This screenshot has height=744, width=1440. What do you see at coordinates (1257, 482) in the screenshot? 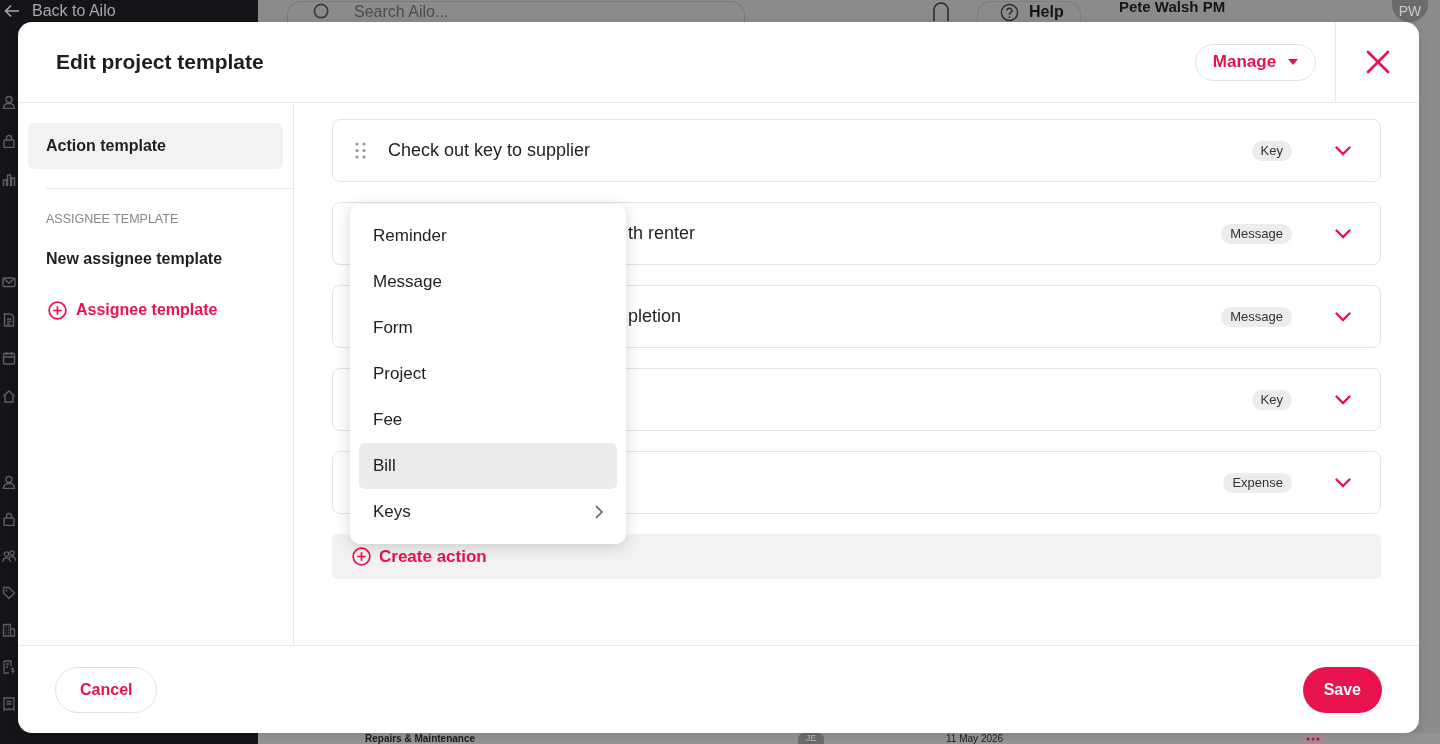
I see `action-type-tag: Expense` at bounding box center [1257, 482].